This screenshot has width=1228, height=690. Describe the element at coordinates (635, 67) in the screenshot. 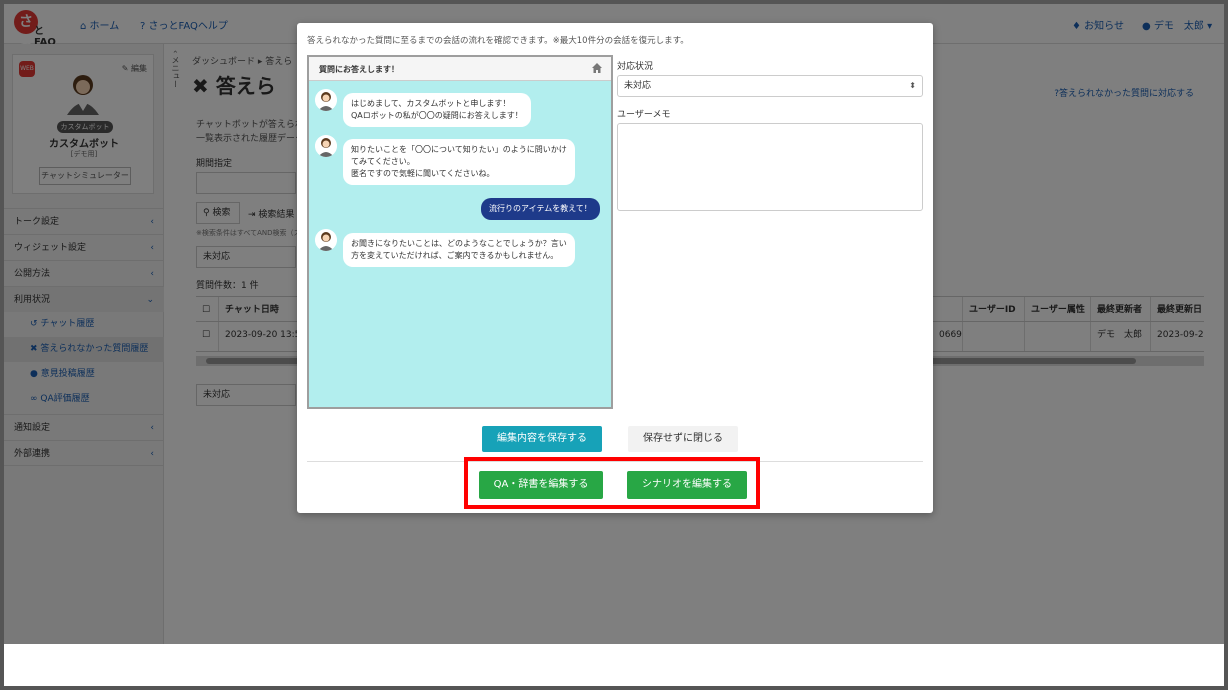

I see `status-label: 対応状況` at that location.